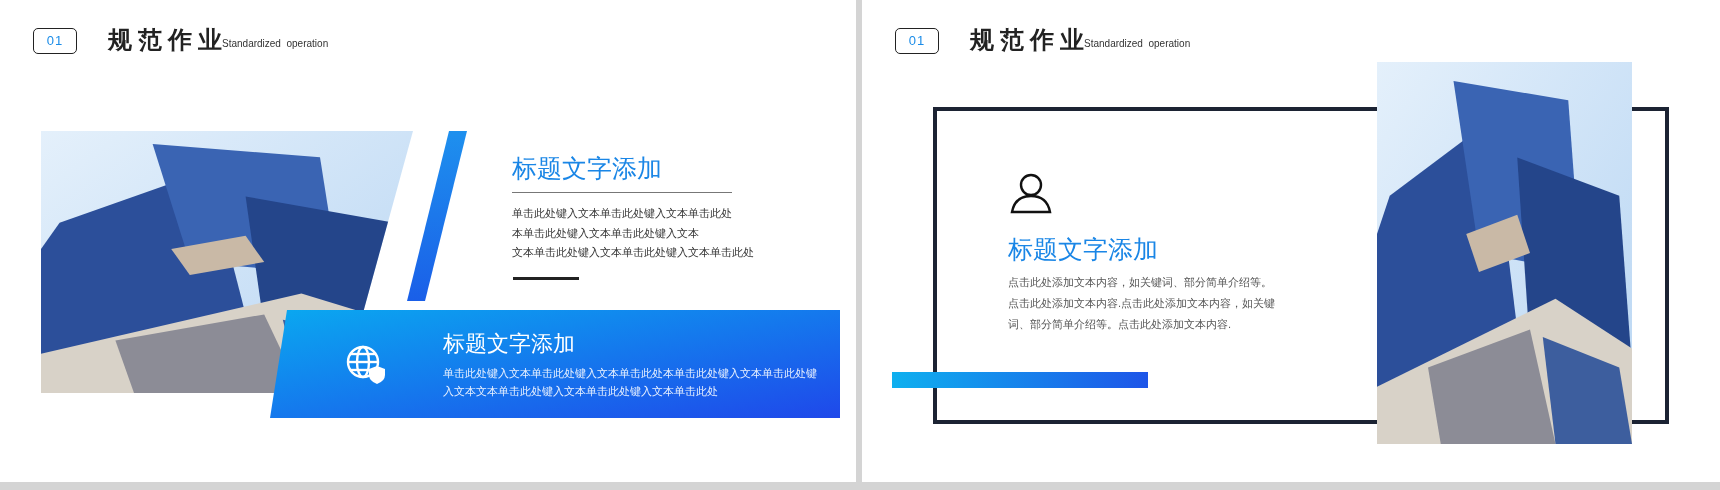 The width and height of the screenshot is (1720, 490). What do you see at coordinates (633, 233) in the screenshot?
I see `paragraph: 单击此处键入文本单击此处键入文本单击此处 本单击此处键入文本单击此处键入文本 文本单击此处键入文本单击此处键入文本单击此处` at bounding box center [633, 233].